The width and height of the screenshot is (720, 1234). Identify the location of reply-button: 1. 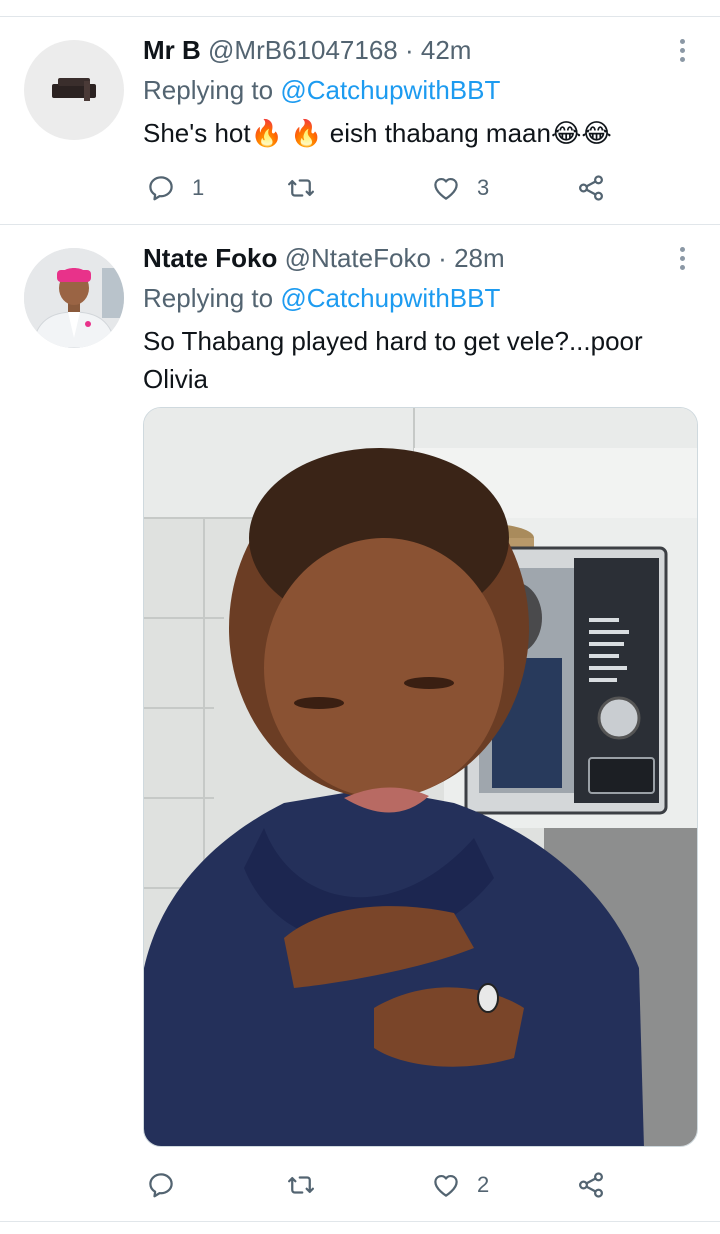
(175, 188).